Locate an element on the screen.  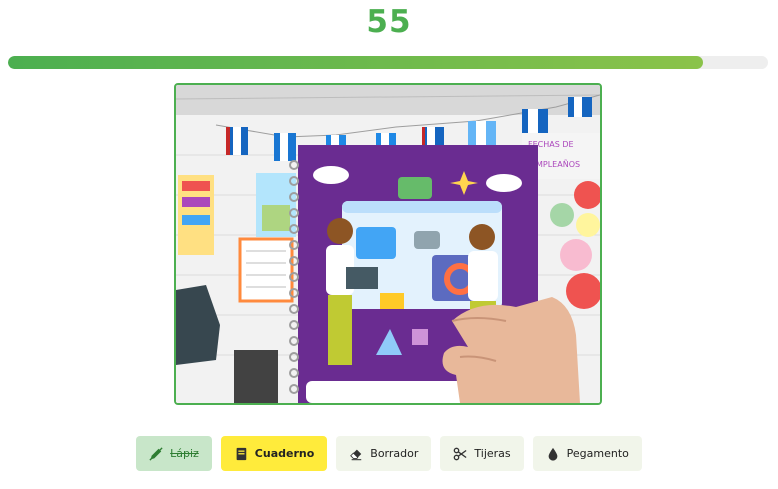
item-label: Borrador is located at coordinates (394, 453).